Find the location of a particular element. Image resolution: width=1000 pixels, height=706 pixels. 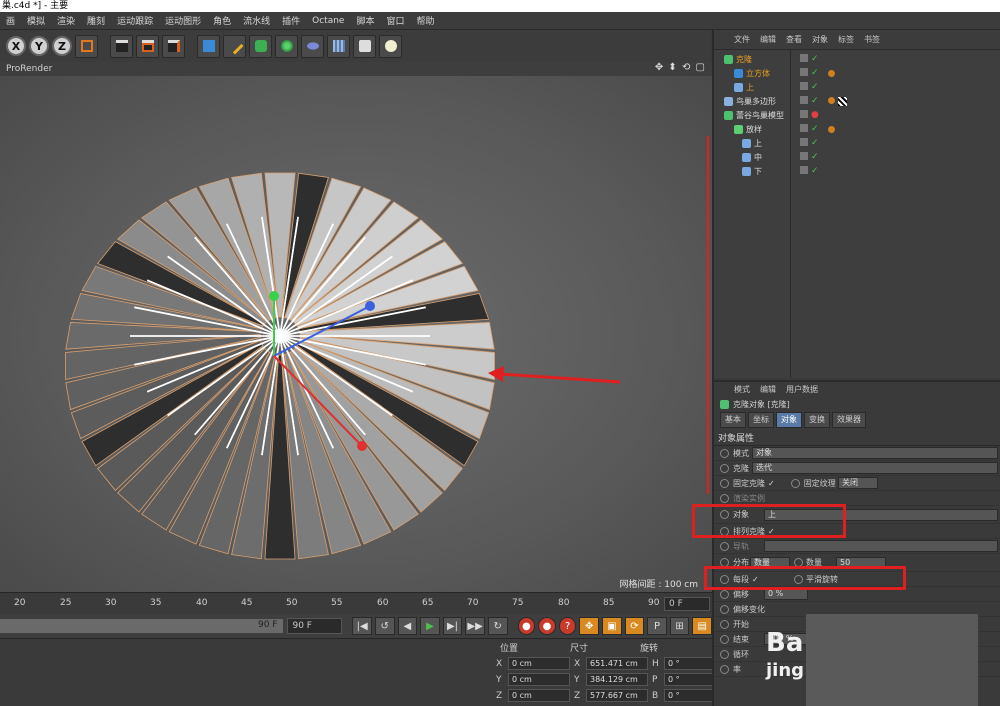

y-axis-lock-button: Y is located at coordinates (39, 46).